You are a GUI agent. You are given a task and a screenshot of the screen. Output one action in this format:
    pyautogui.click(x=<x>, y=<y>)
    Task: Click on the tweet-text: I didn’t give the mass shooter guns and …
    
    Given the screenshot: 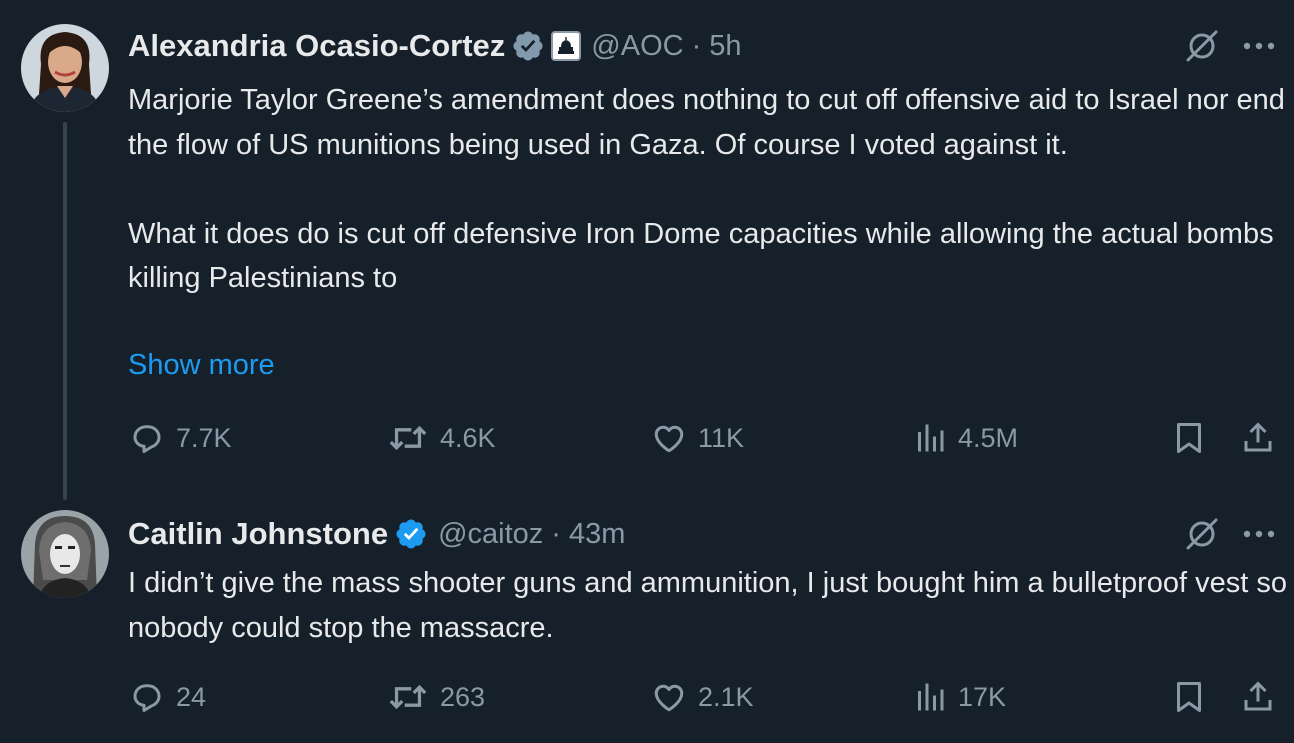 What is the action you would take?
    pyautogui.click(x=708, y=605)
    